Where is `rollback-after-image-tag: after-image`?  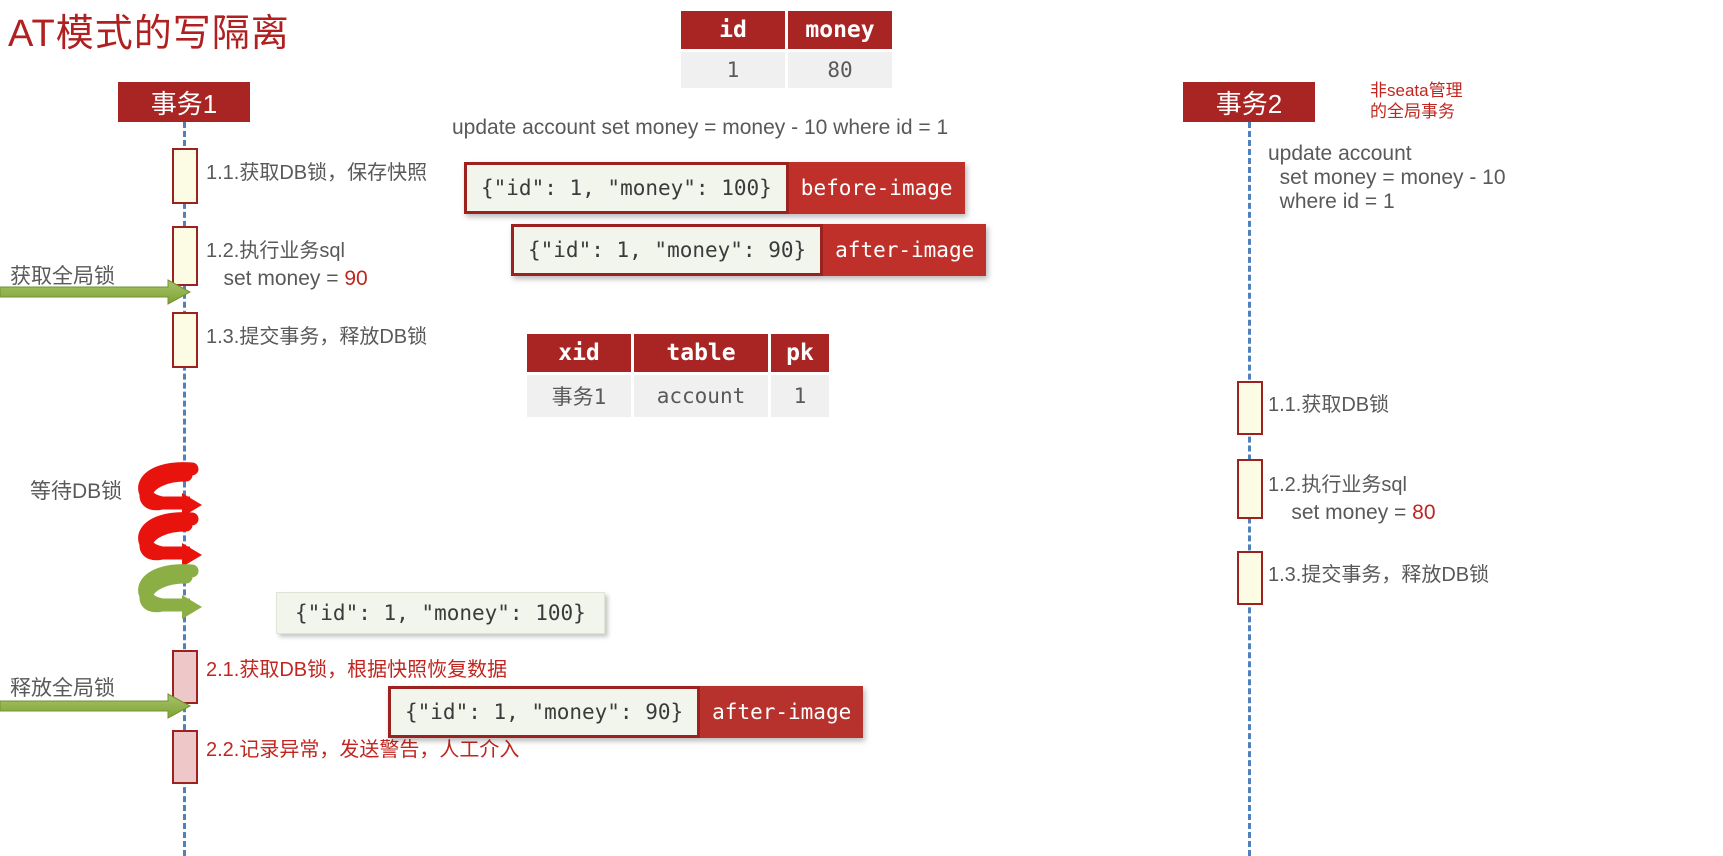
rollback-after-image-tag: after-image is located at coordinates (782, 712).